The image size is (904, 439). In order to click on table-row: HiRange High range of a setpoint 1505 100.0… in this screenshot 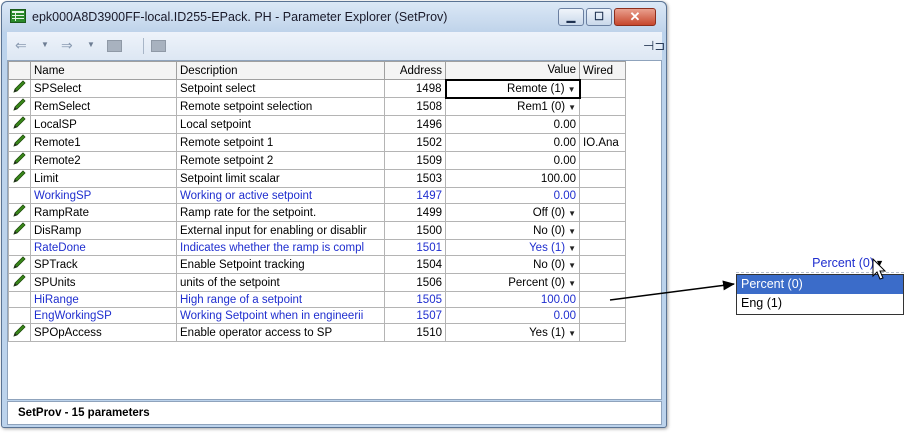, I will do `click(317, 299)`.